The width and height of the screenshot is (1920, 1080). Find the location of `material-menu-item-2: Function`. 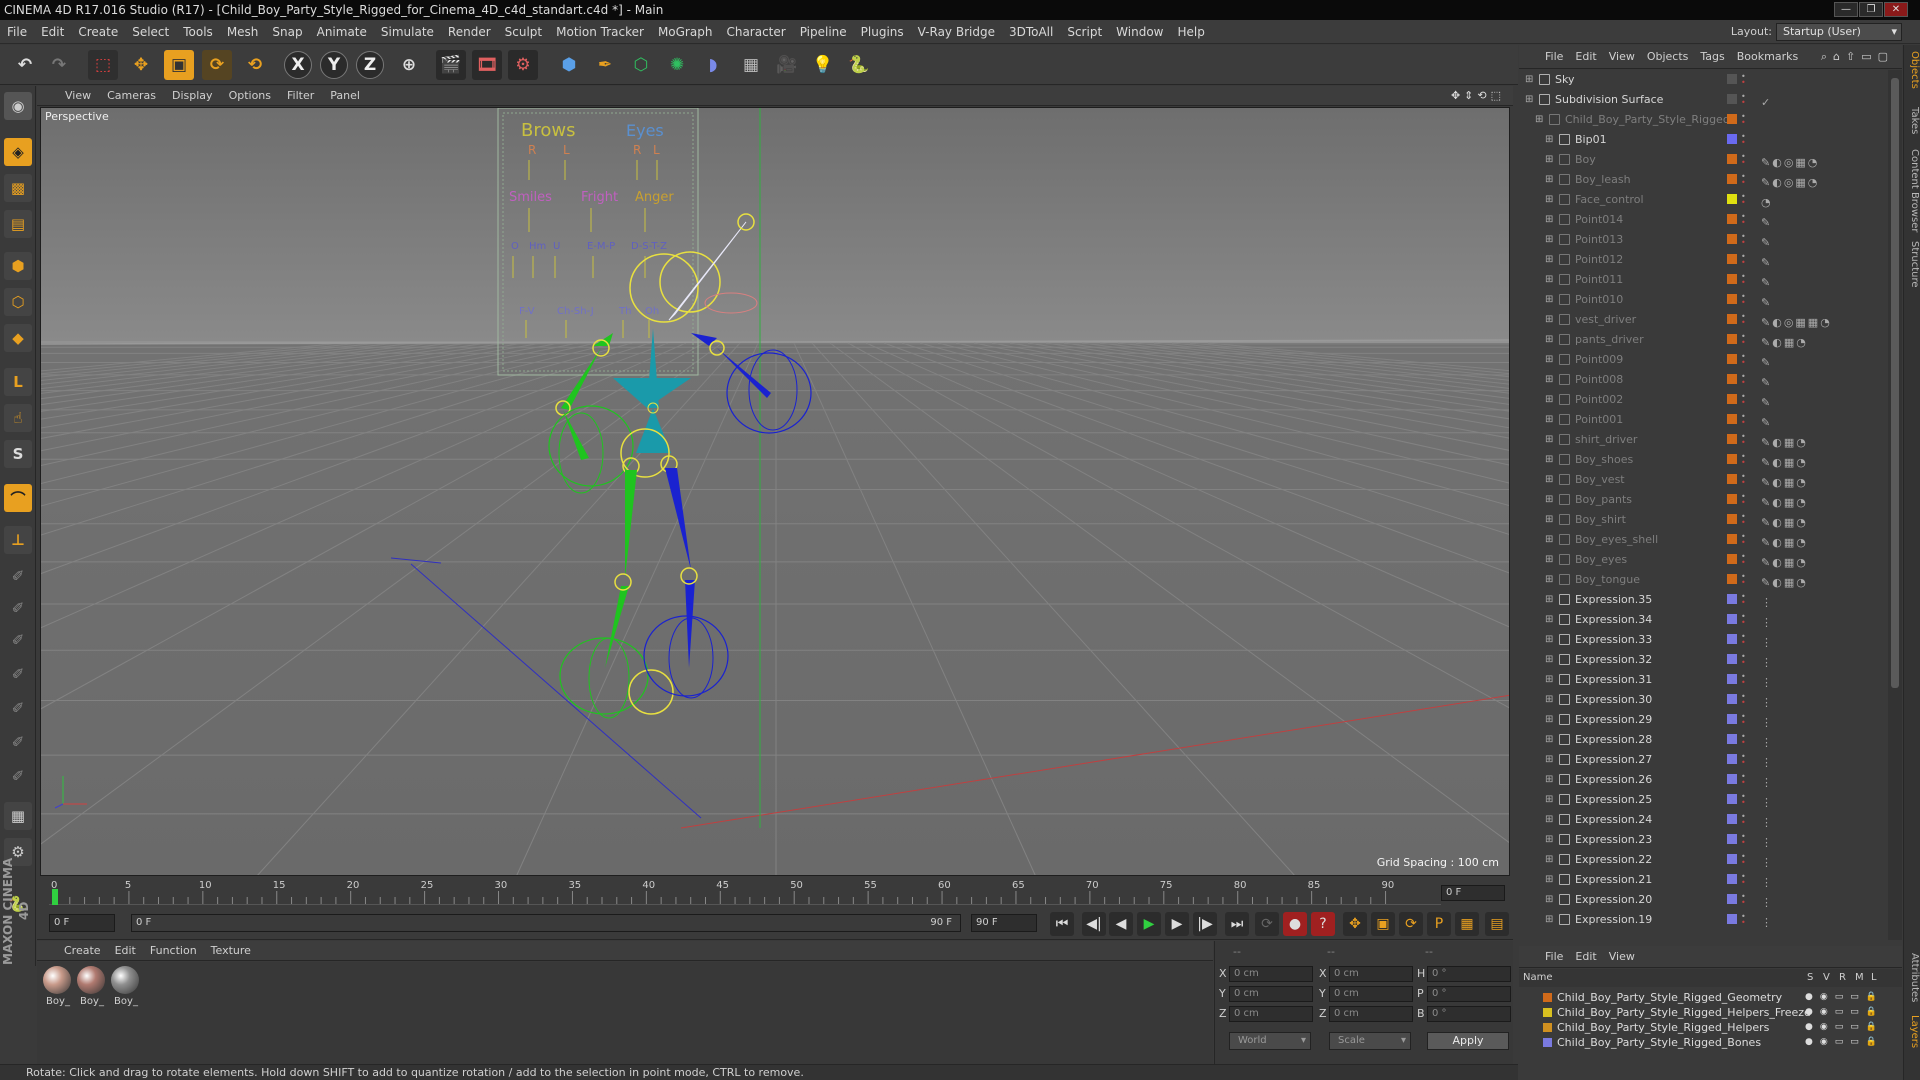

material-menu-item-2: Function is located at coordinates (173, 951).